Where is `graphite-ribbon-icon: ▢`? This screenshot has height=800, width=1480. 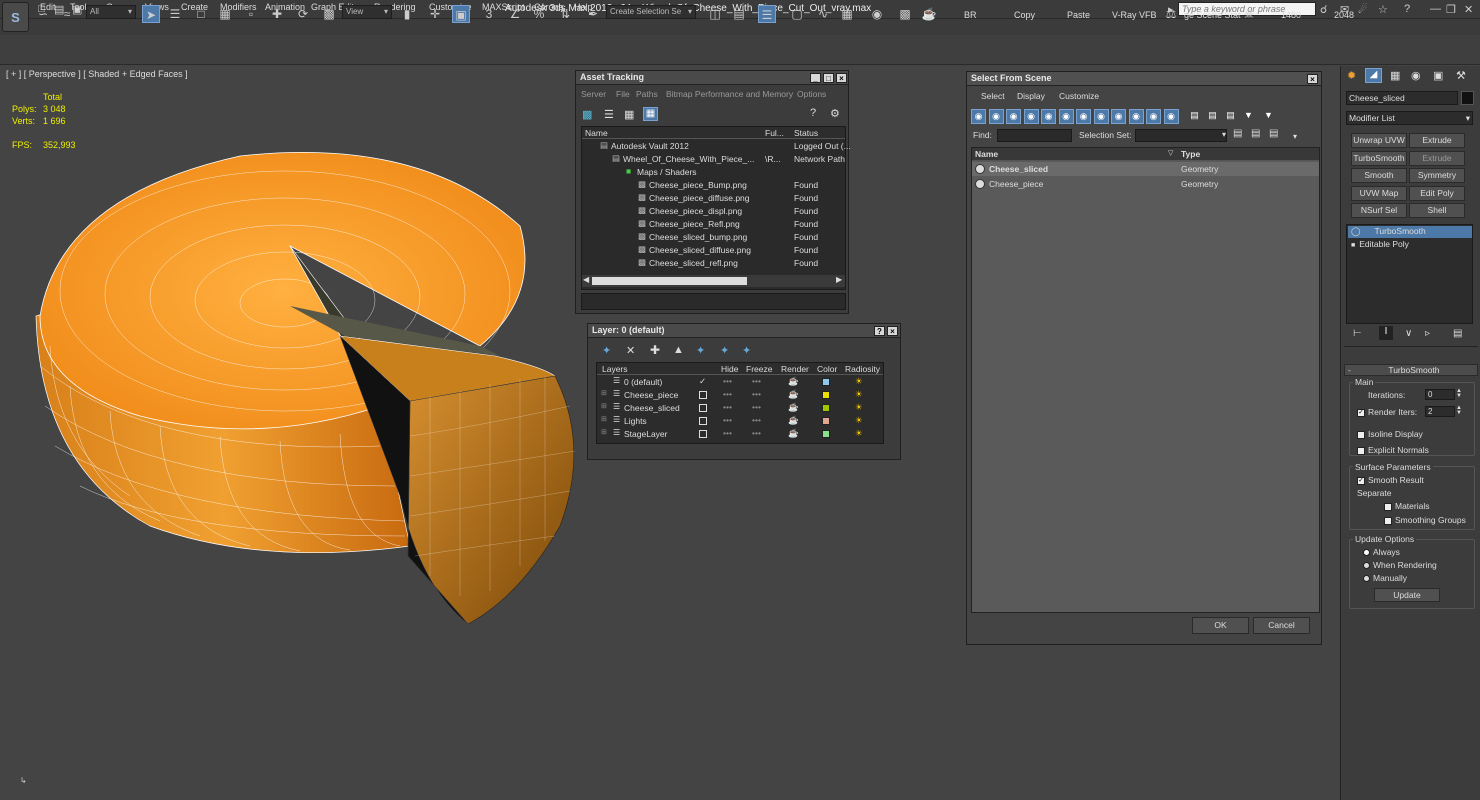
graphite-ribbon-icon: ▢ is located at coordinates (797, 14).